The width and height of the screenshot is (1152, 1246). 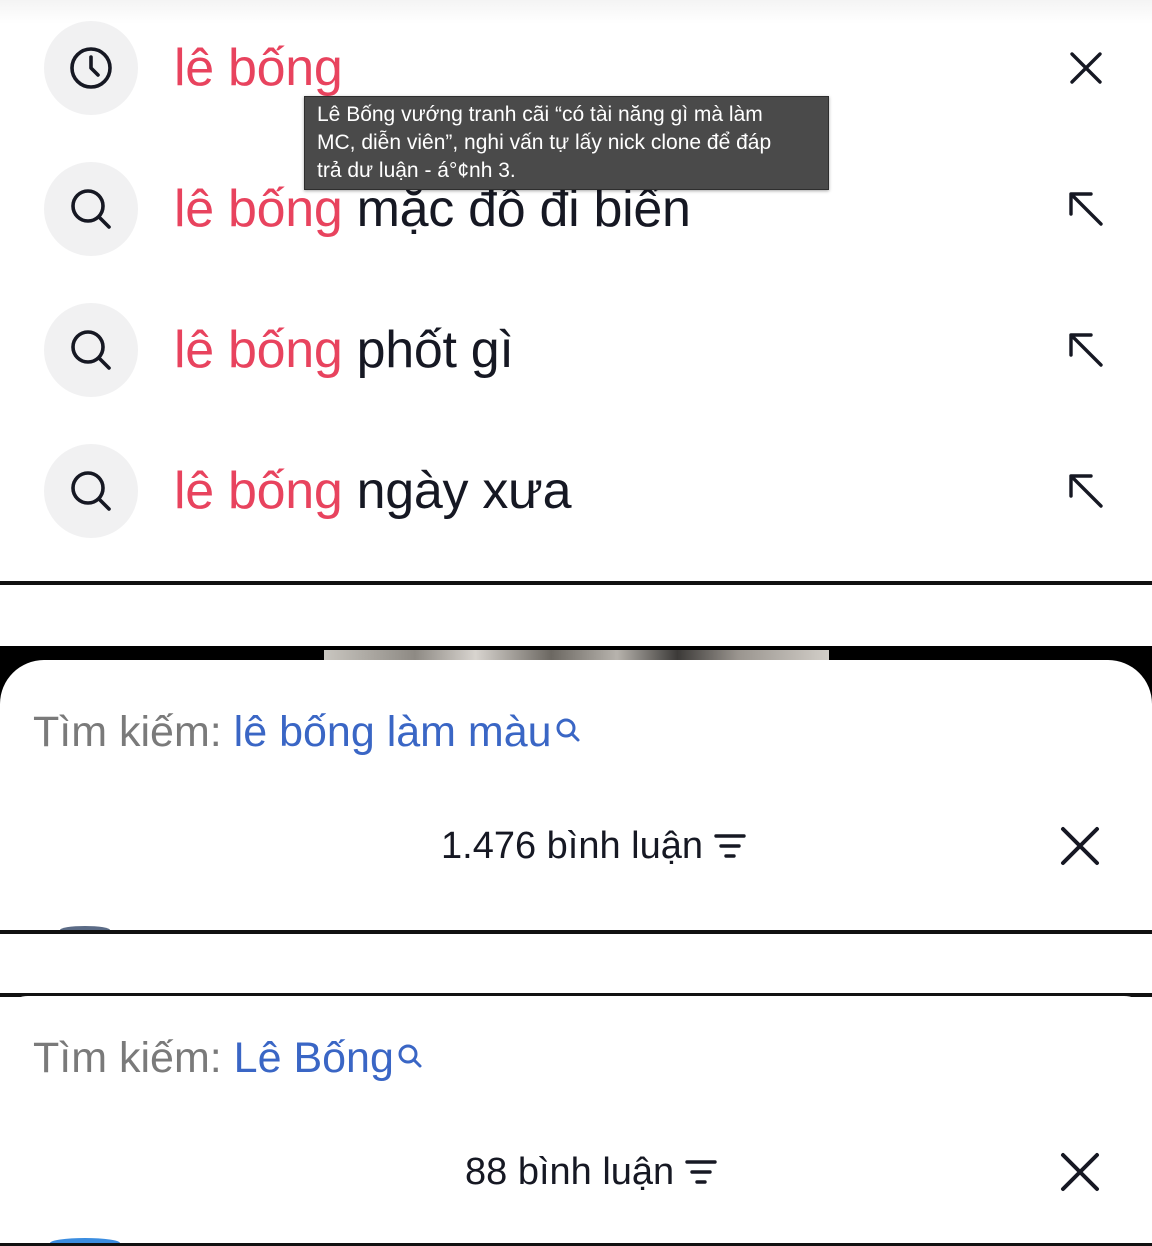 I want to click on suggestion-rest: ngày xưa, so click(x=457, y=491).